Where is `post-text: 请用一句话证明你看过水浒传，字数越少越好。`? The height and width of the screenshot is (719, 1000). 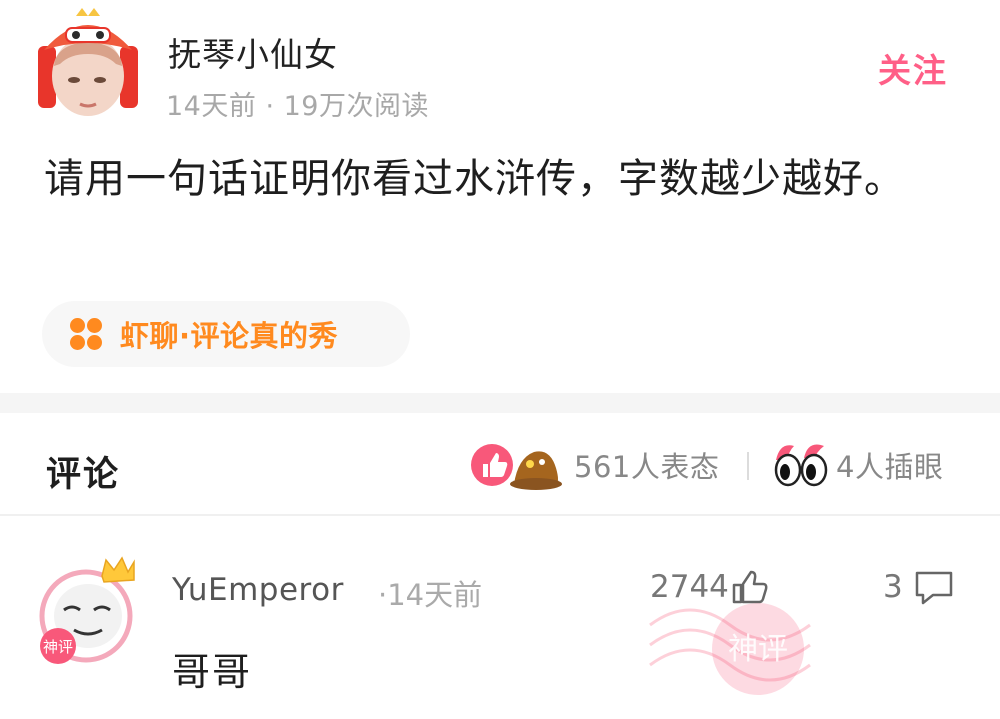 post-text: 请用一句话证明你看过水浒传，字数越少越好。 is located at coordinates (474, 179).